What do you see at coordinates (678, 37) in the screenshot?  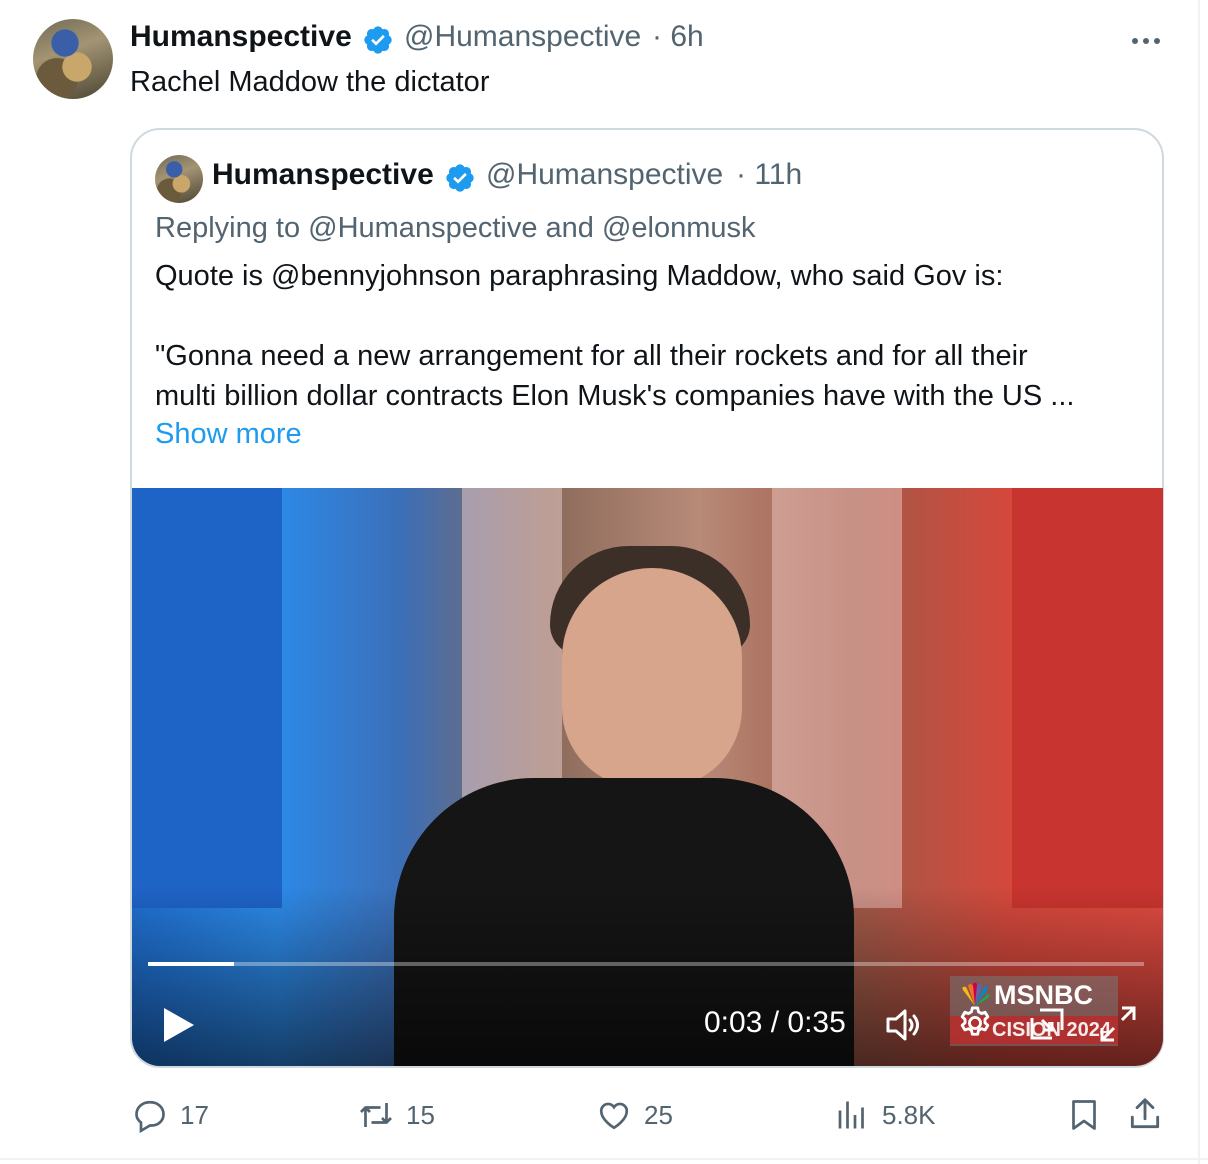 I see `tweet-timestamp: · 6h` at bounding box center [678, 37].